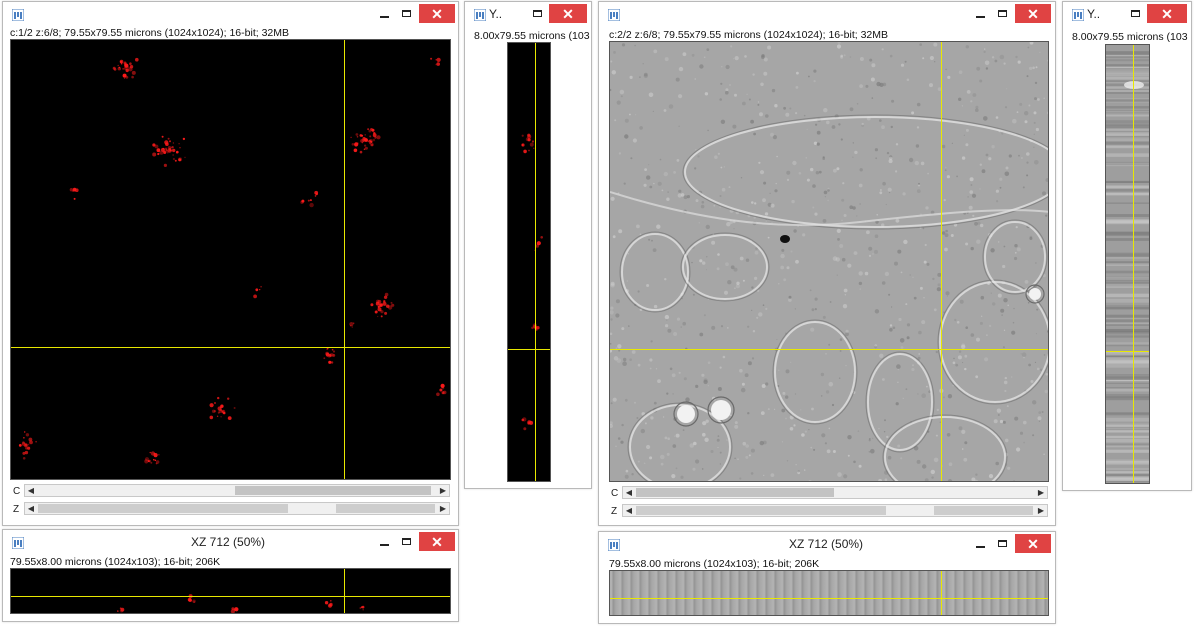 This screenshot has height=630, width=1200. I want to click on ch1-yz-image, so click(529, 262).